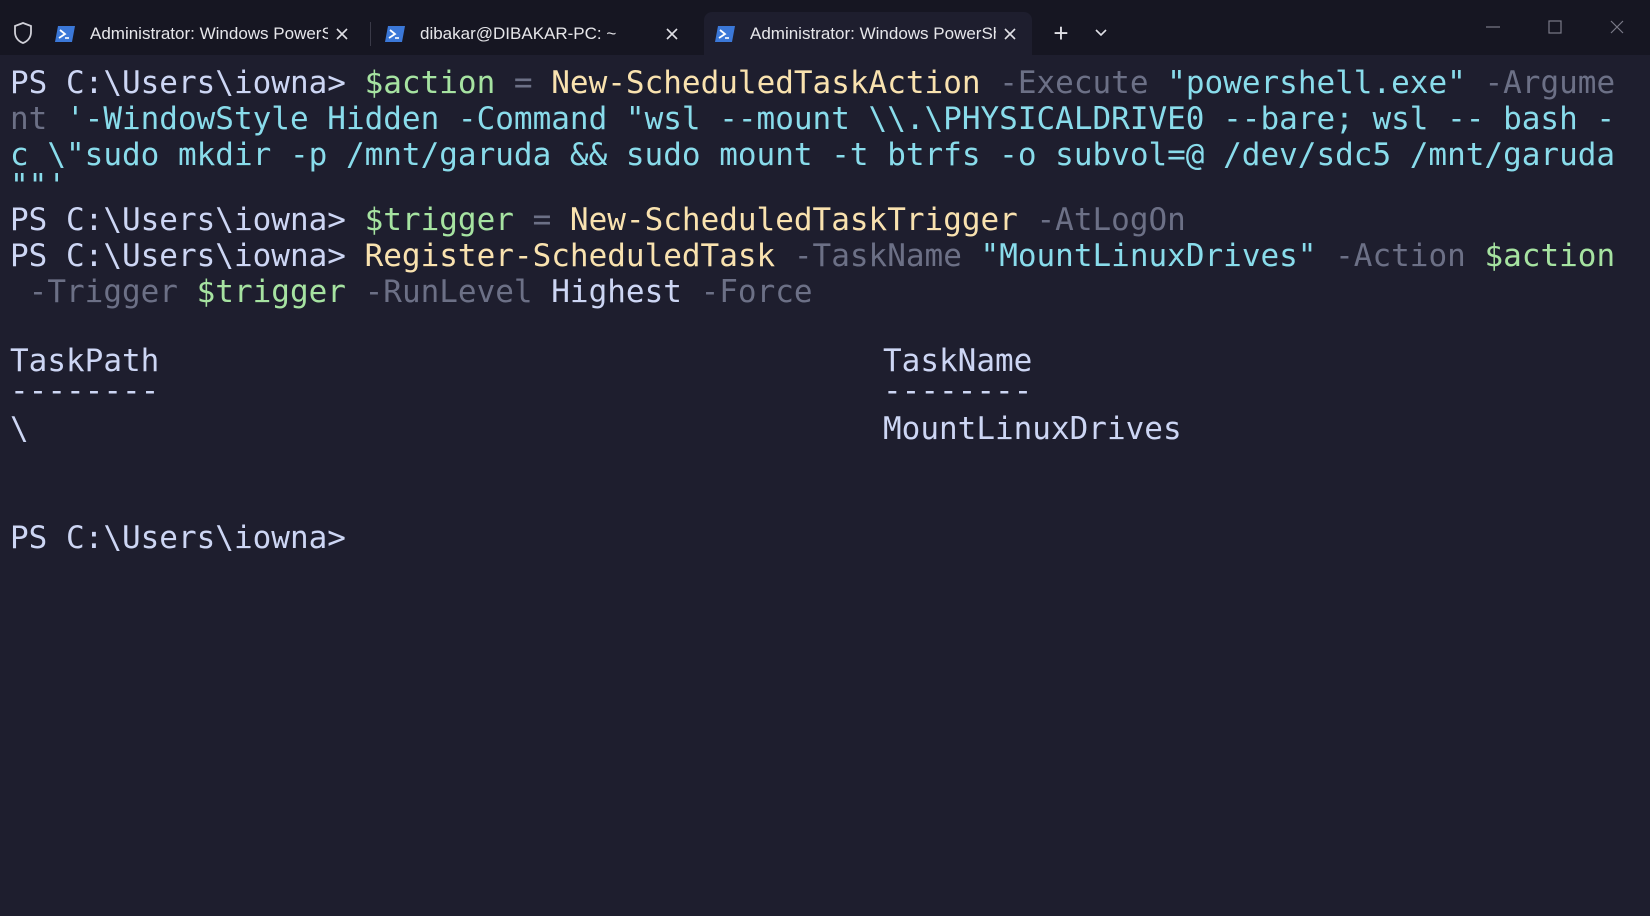 This screenshot has width=1650, height=916. Describe the element at coordinates (370, 34) in the screenshot. I see `tab-divider` at that location.